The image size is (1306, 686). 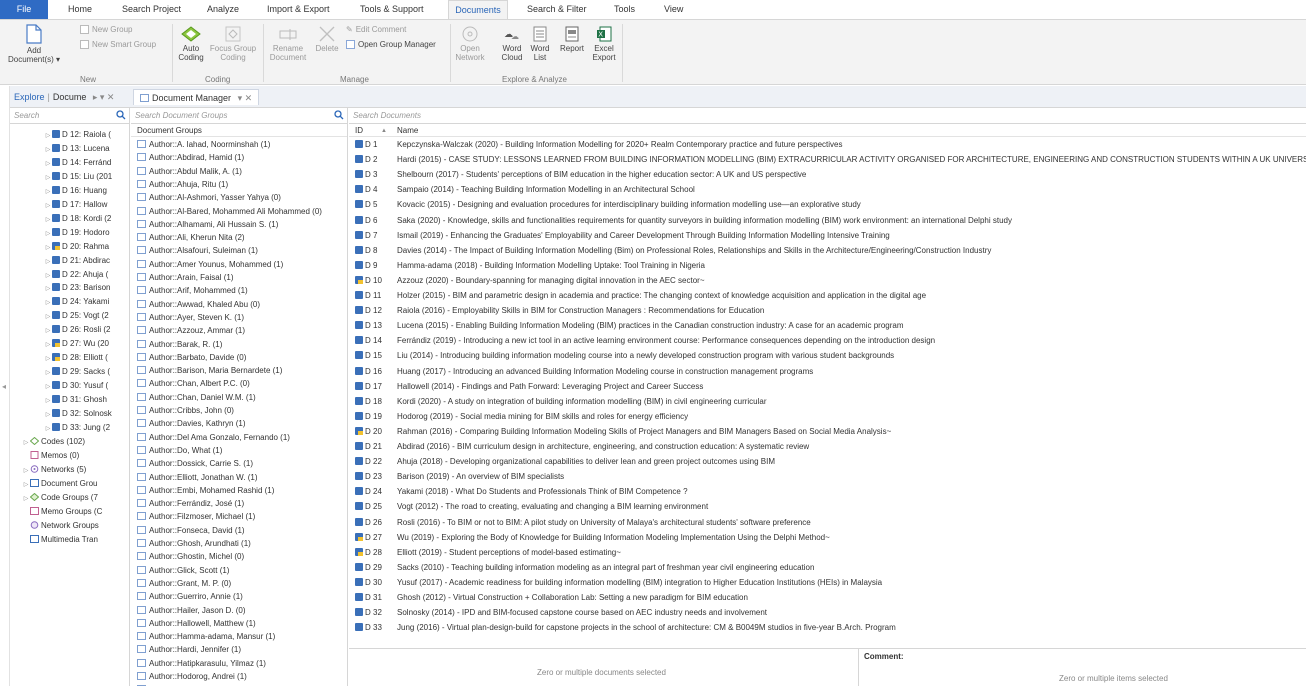 What do you see at coordinates (69, 455) in the screenshot?
I see `explorer-tree-item: Memos (0)` at bounding box center [69, 455].